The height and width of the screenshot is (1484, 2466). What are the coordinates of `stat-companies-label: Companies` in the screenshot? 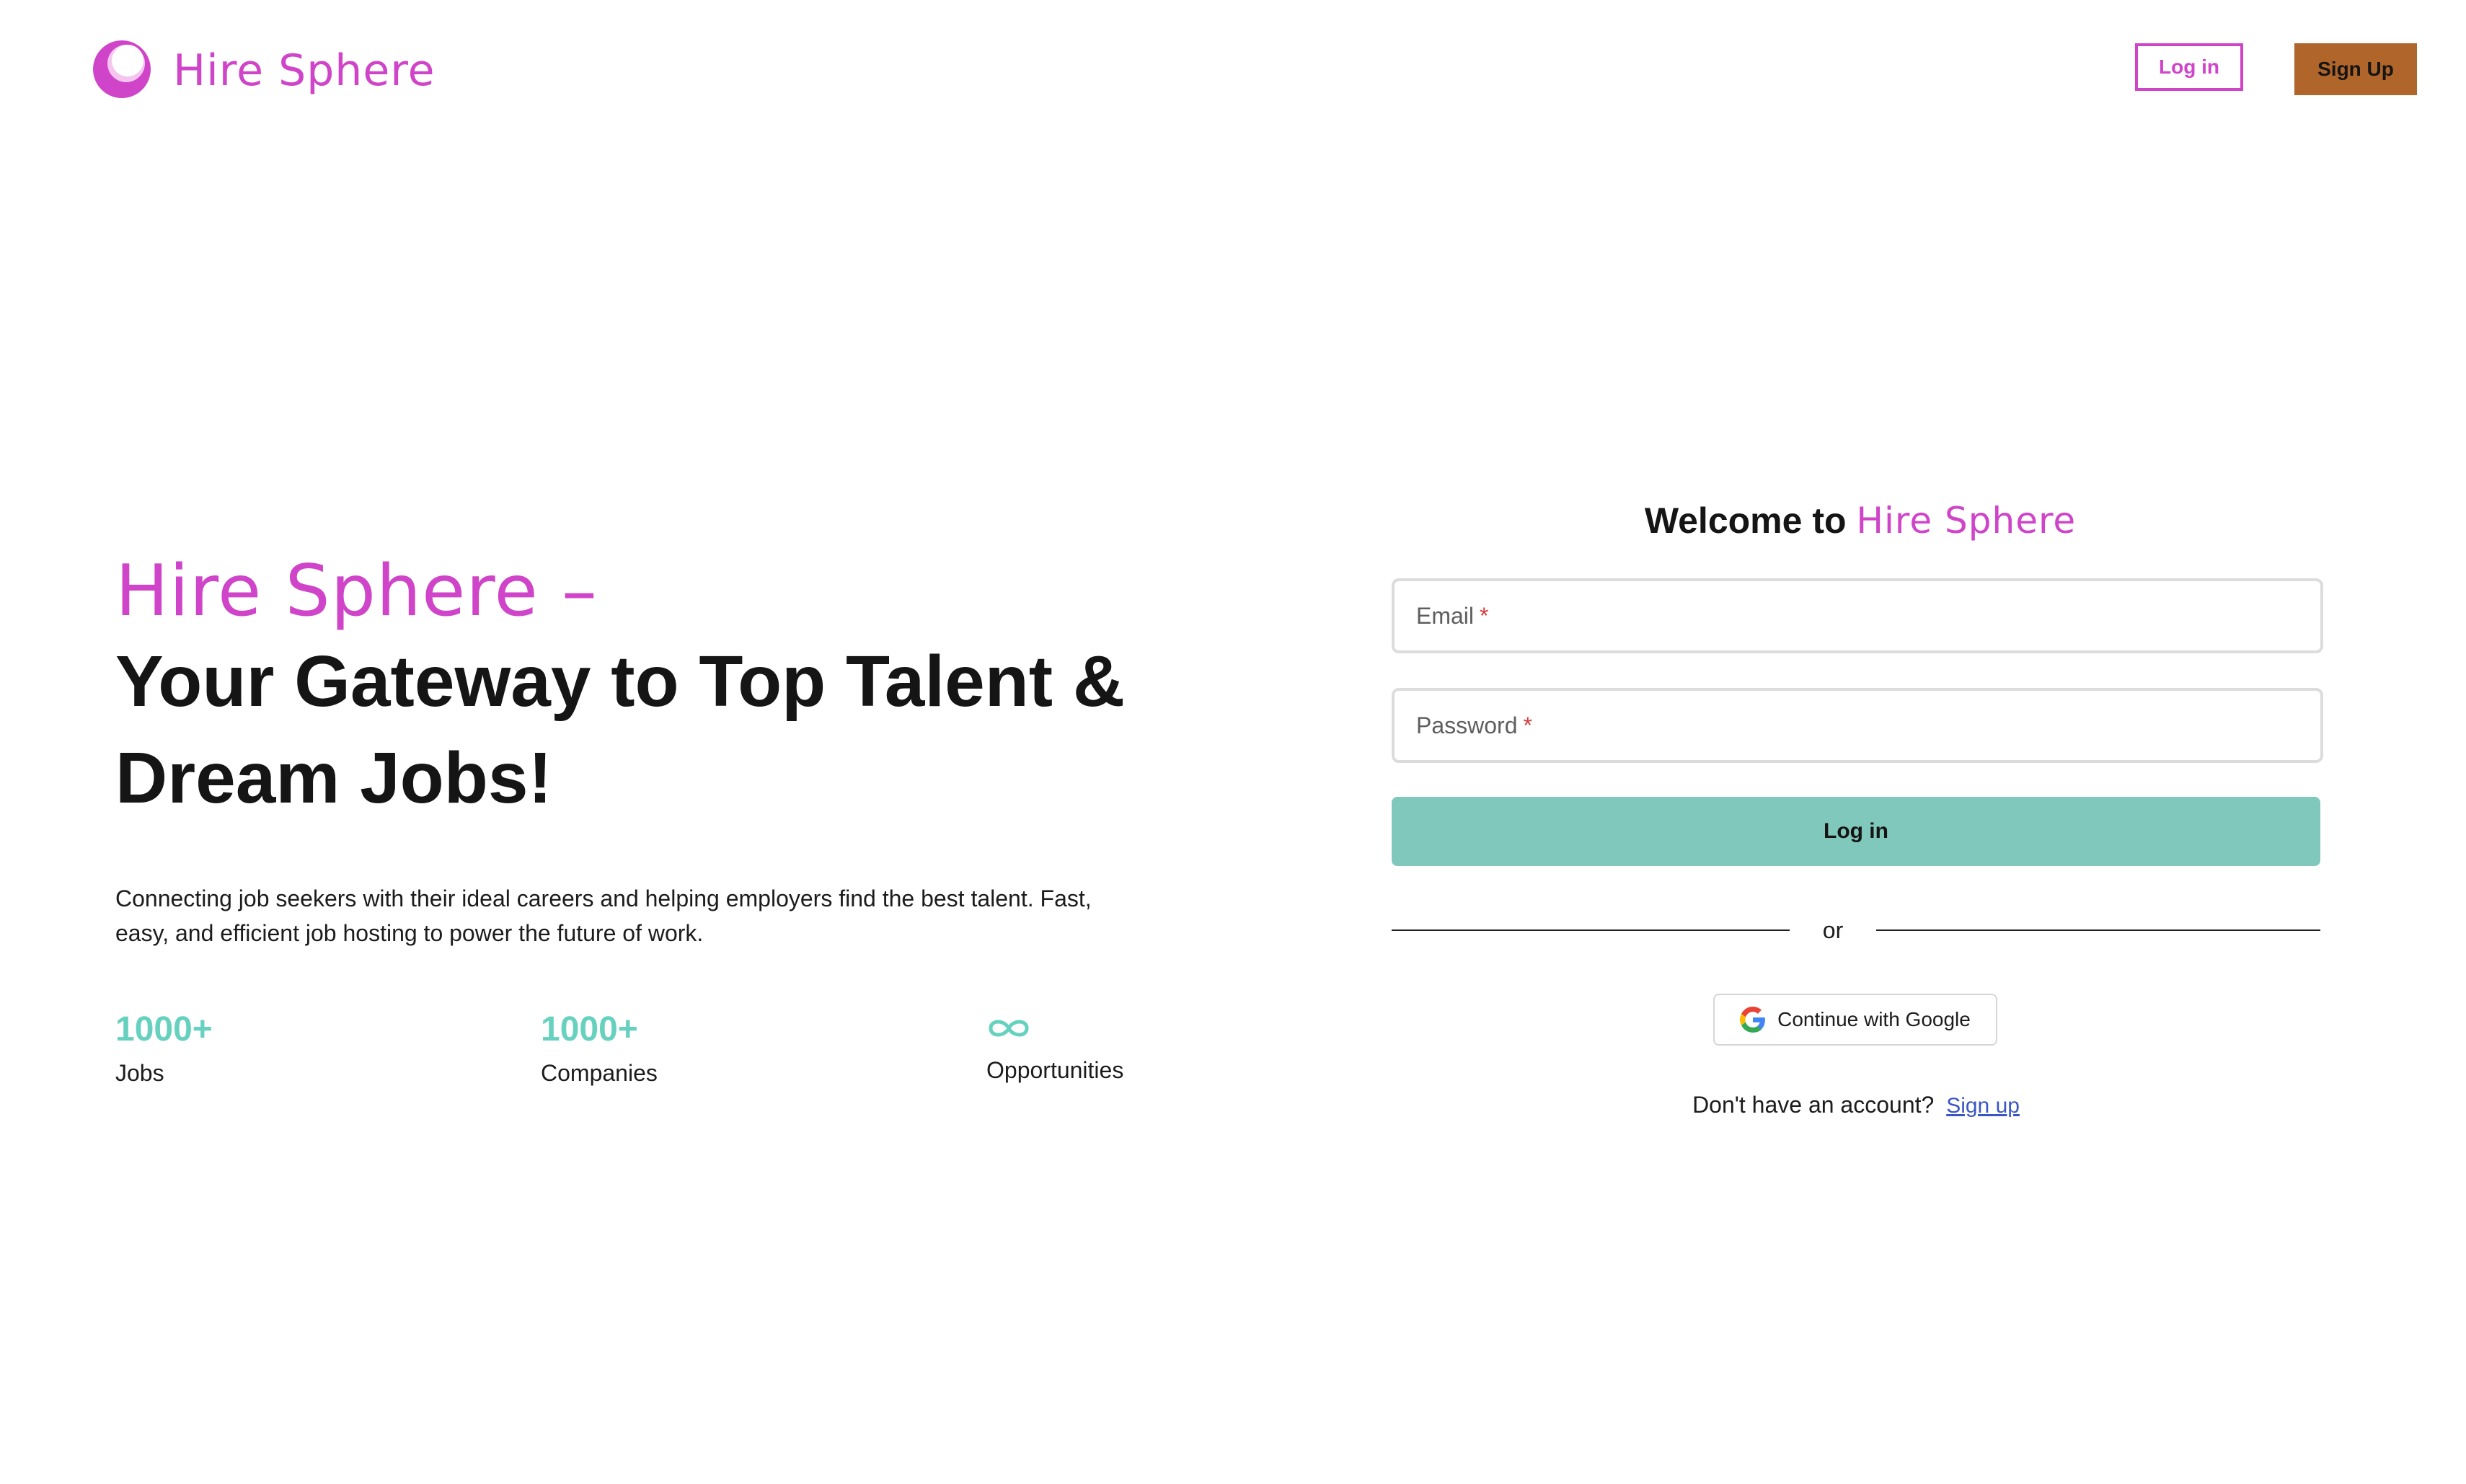 It's located at (600, 1073).